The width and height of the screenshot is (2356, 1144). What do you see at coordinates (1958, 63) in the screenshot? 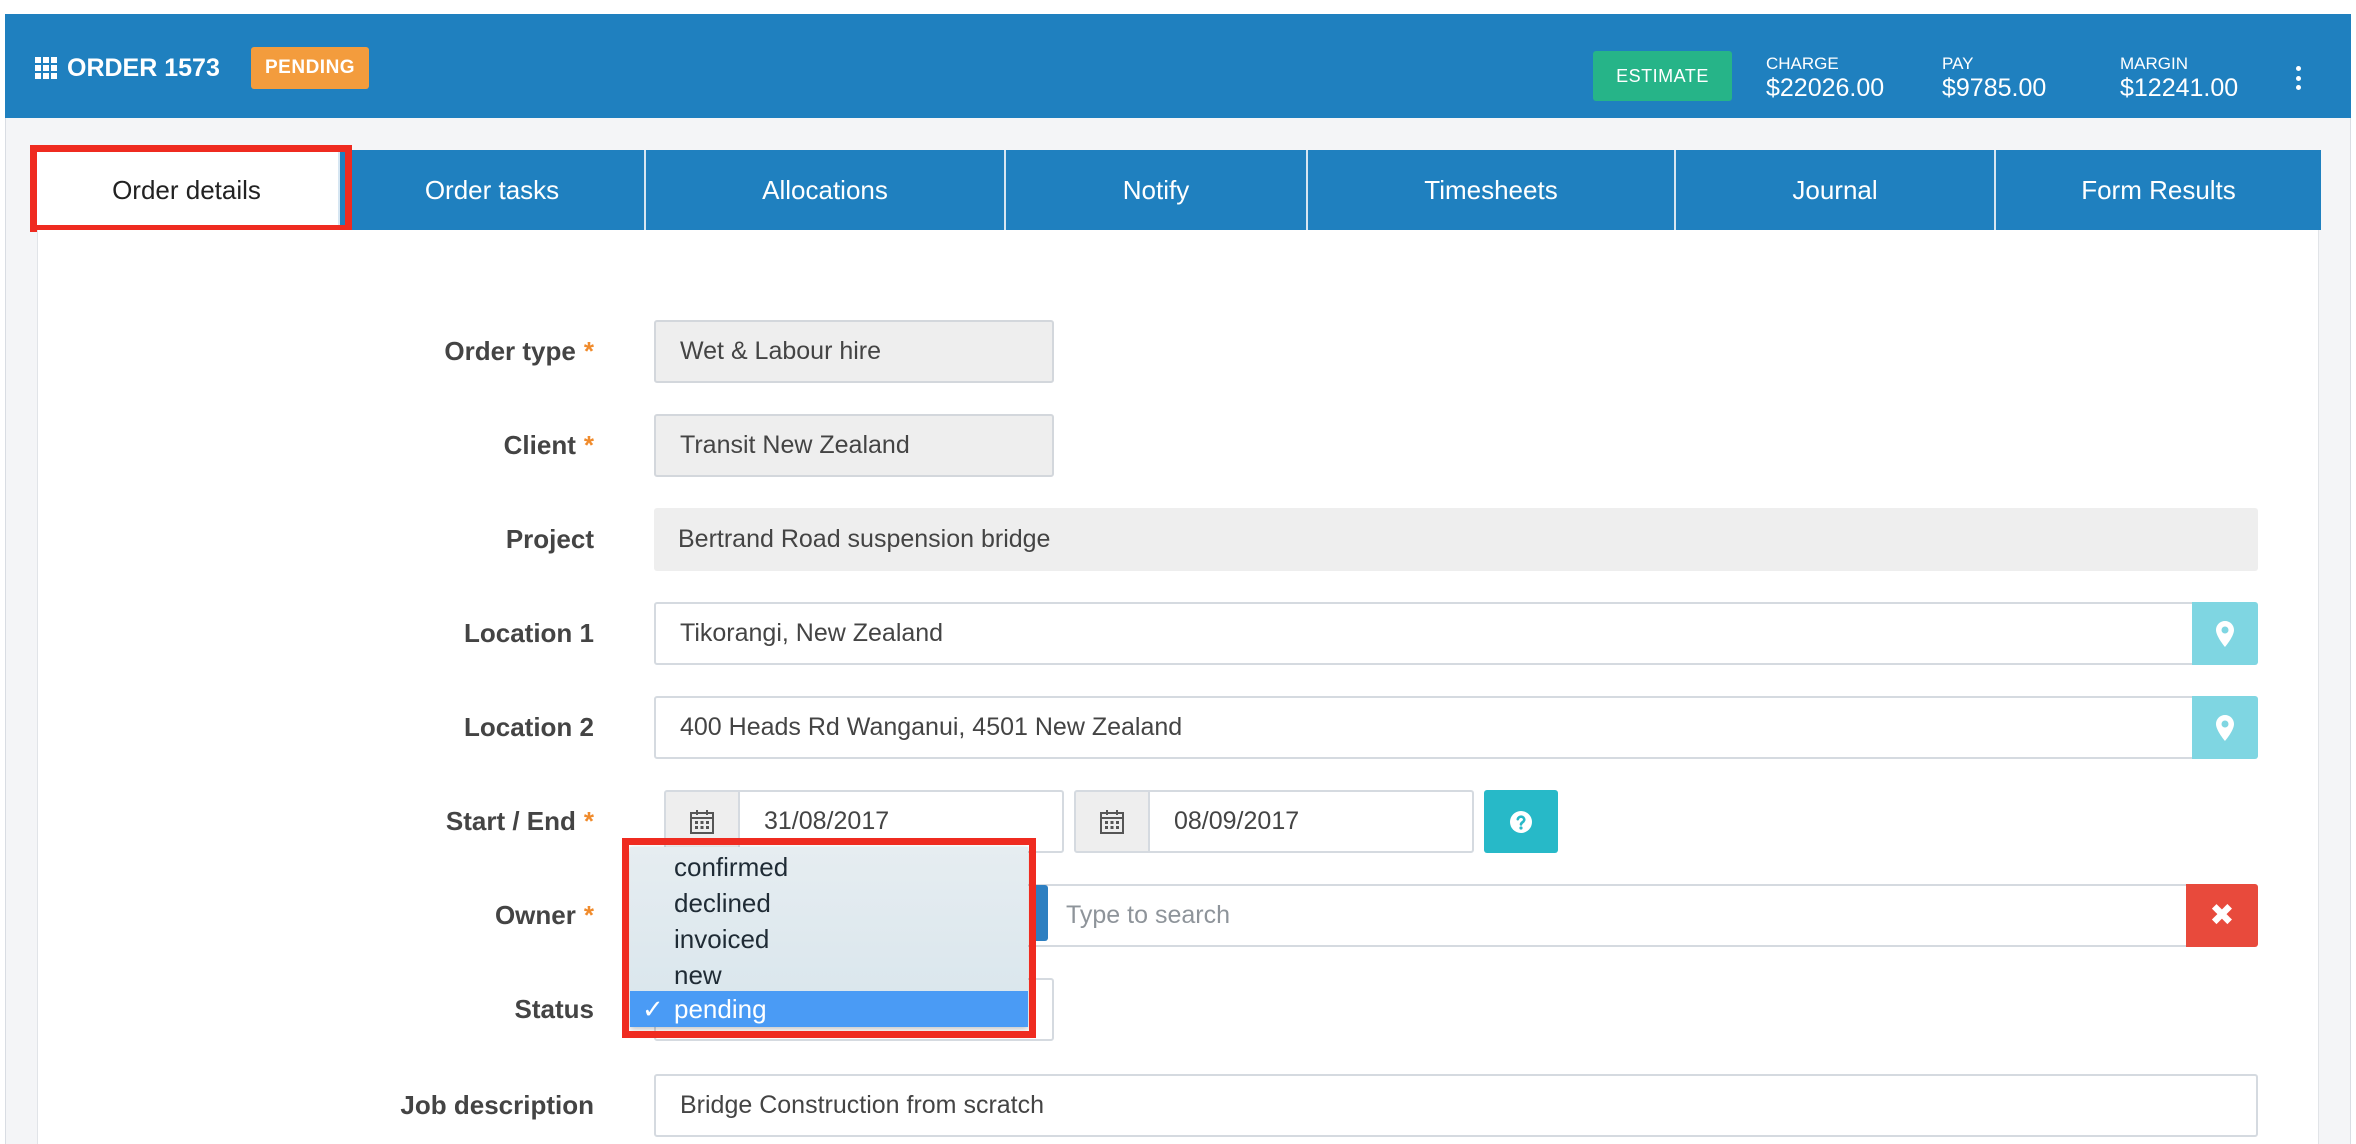
I see `pay-label: PAY` at bounding box center [1958, 63].